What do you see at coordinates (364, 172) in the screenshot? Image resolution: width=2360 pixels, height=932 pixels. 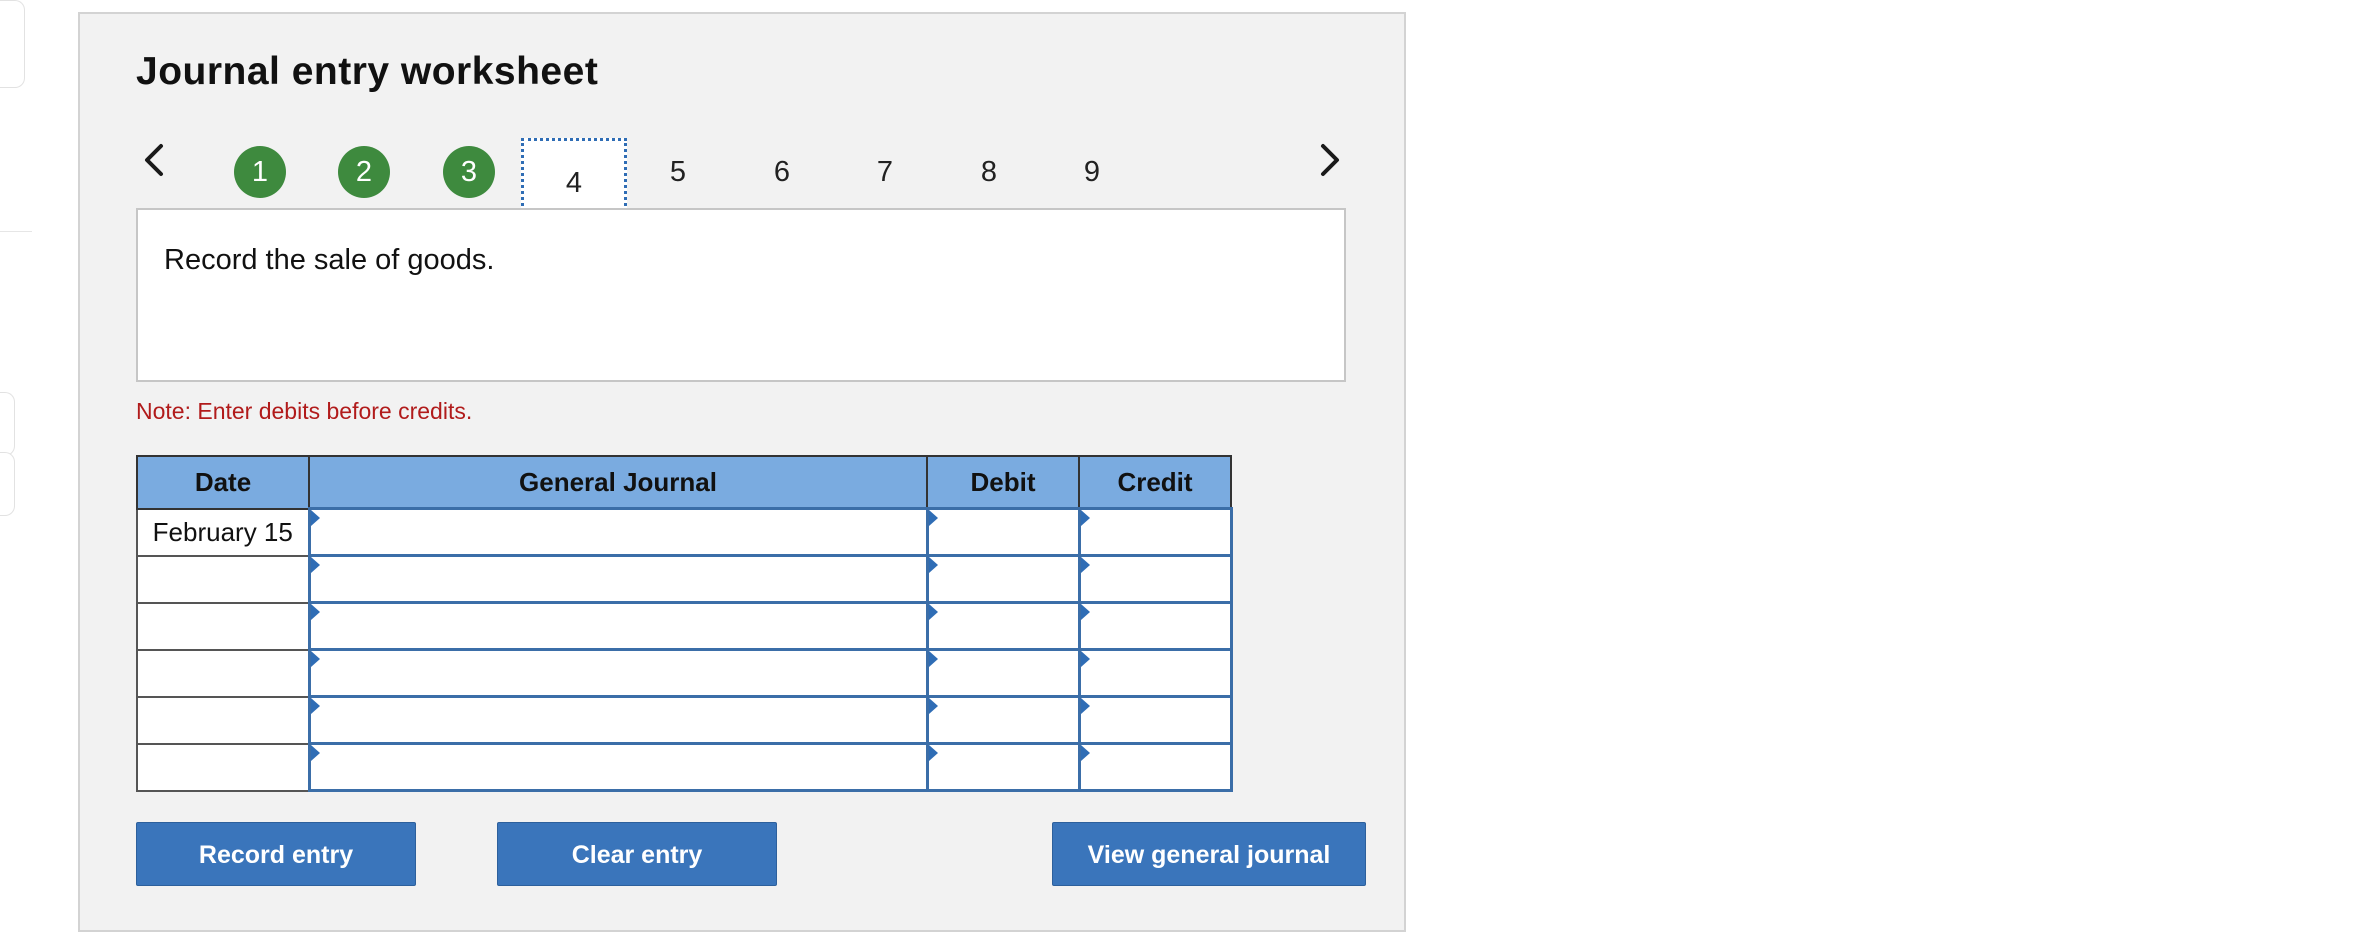 I see `step-2: 2` at bounding box center [364, 172].